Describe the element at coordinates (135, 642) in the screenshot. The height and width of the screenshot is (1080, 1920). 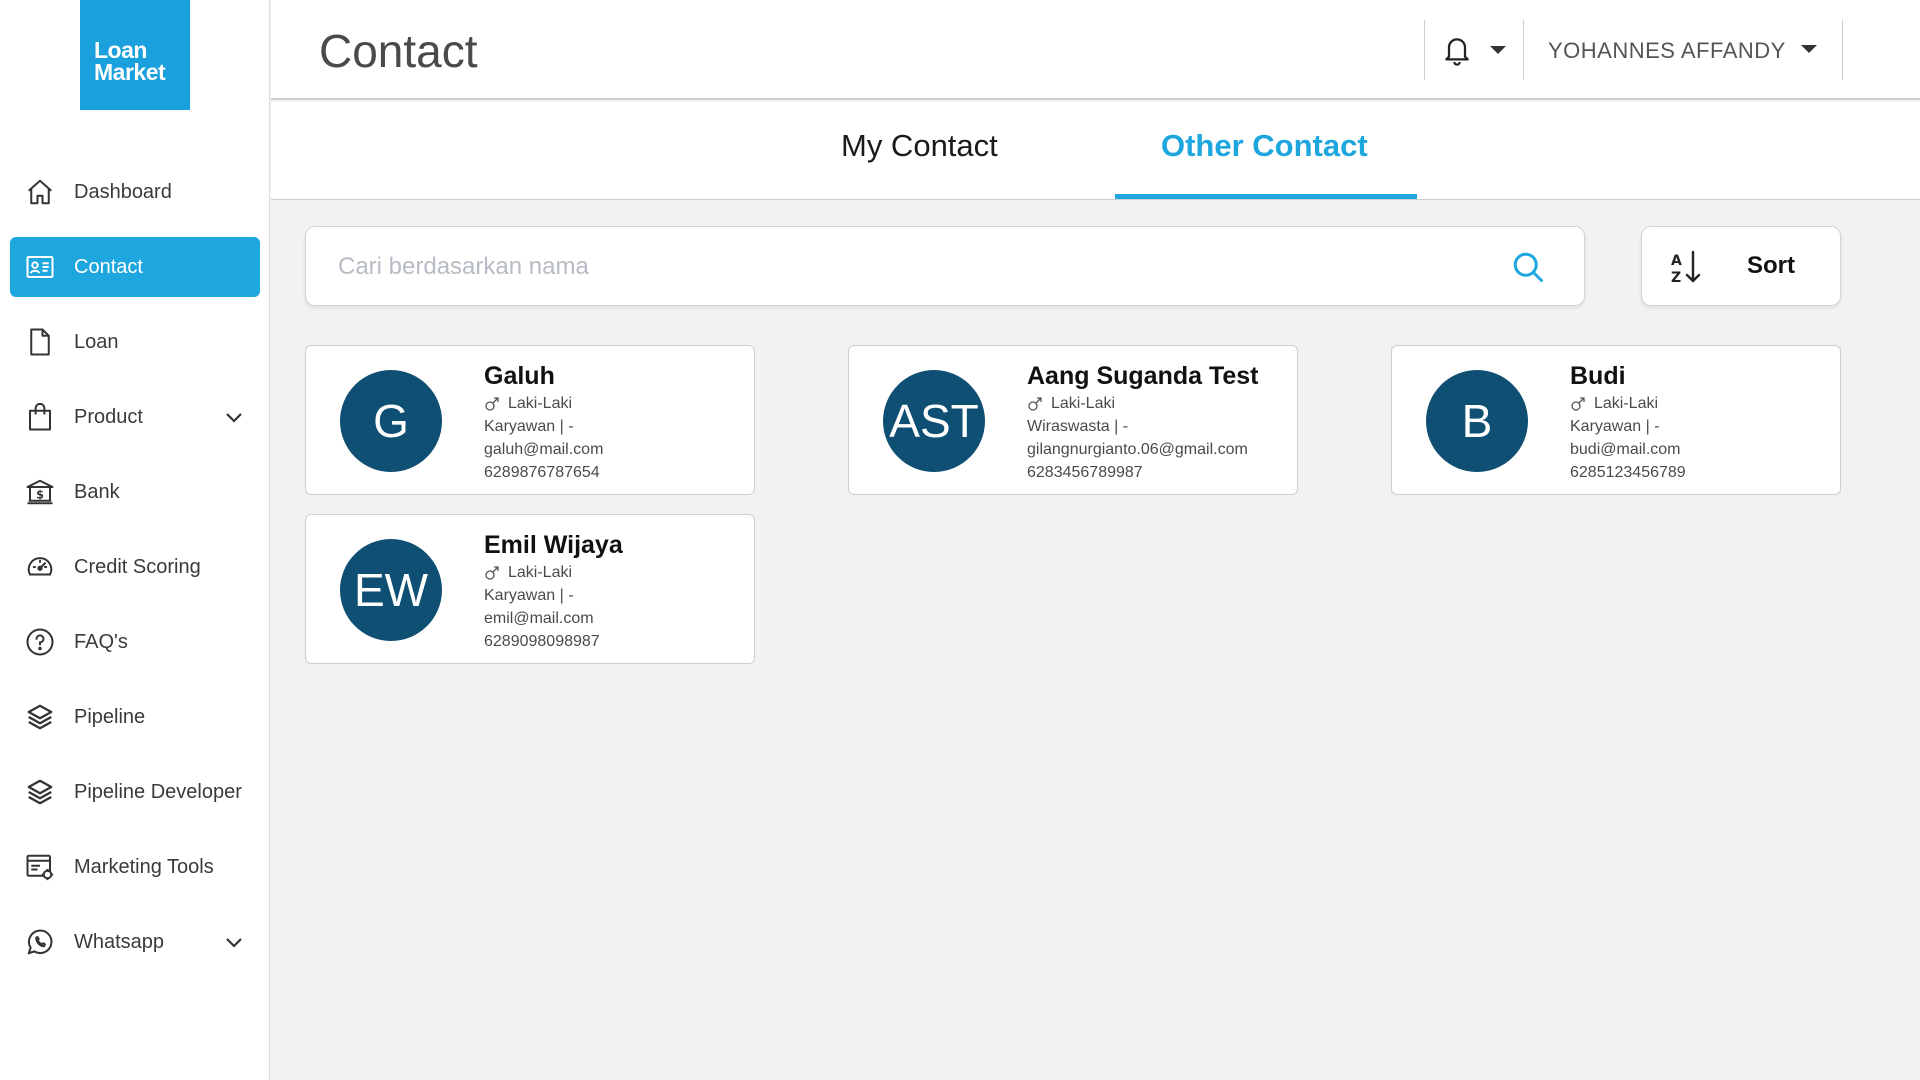
I see `sidebar-item-faqs: FAQ's` at that location.